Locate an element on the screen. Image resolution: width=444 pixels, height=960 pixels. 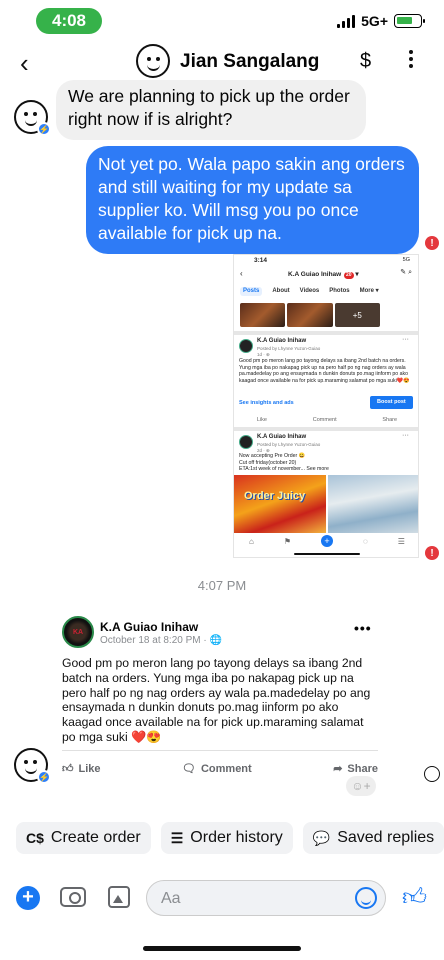
like-button: 👍︎ Like is located at coordinates (81, 769).